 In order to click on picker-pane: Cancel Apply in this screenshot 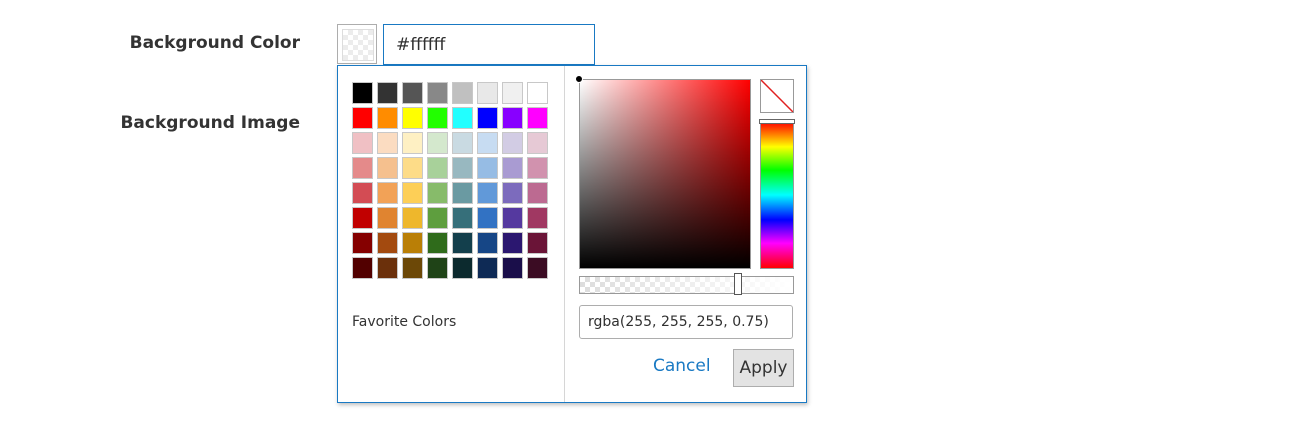, I will do `click(685, 234)`.